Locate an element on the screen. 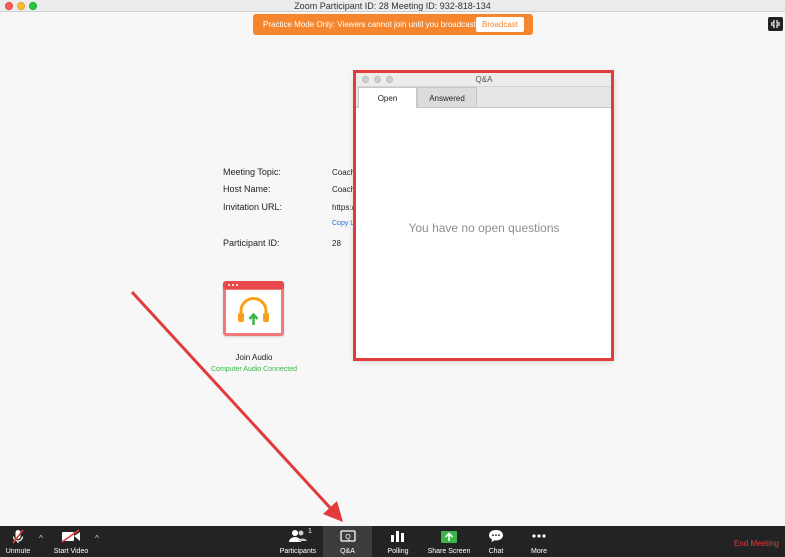 This screenshot has height=557, width=785. share-screen-icon is located at coordinates (449, 537).